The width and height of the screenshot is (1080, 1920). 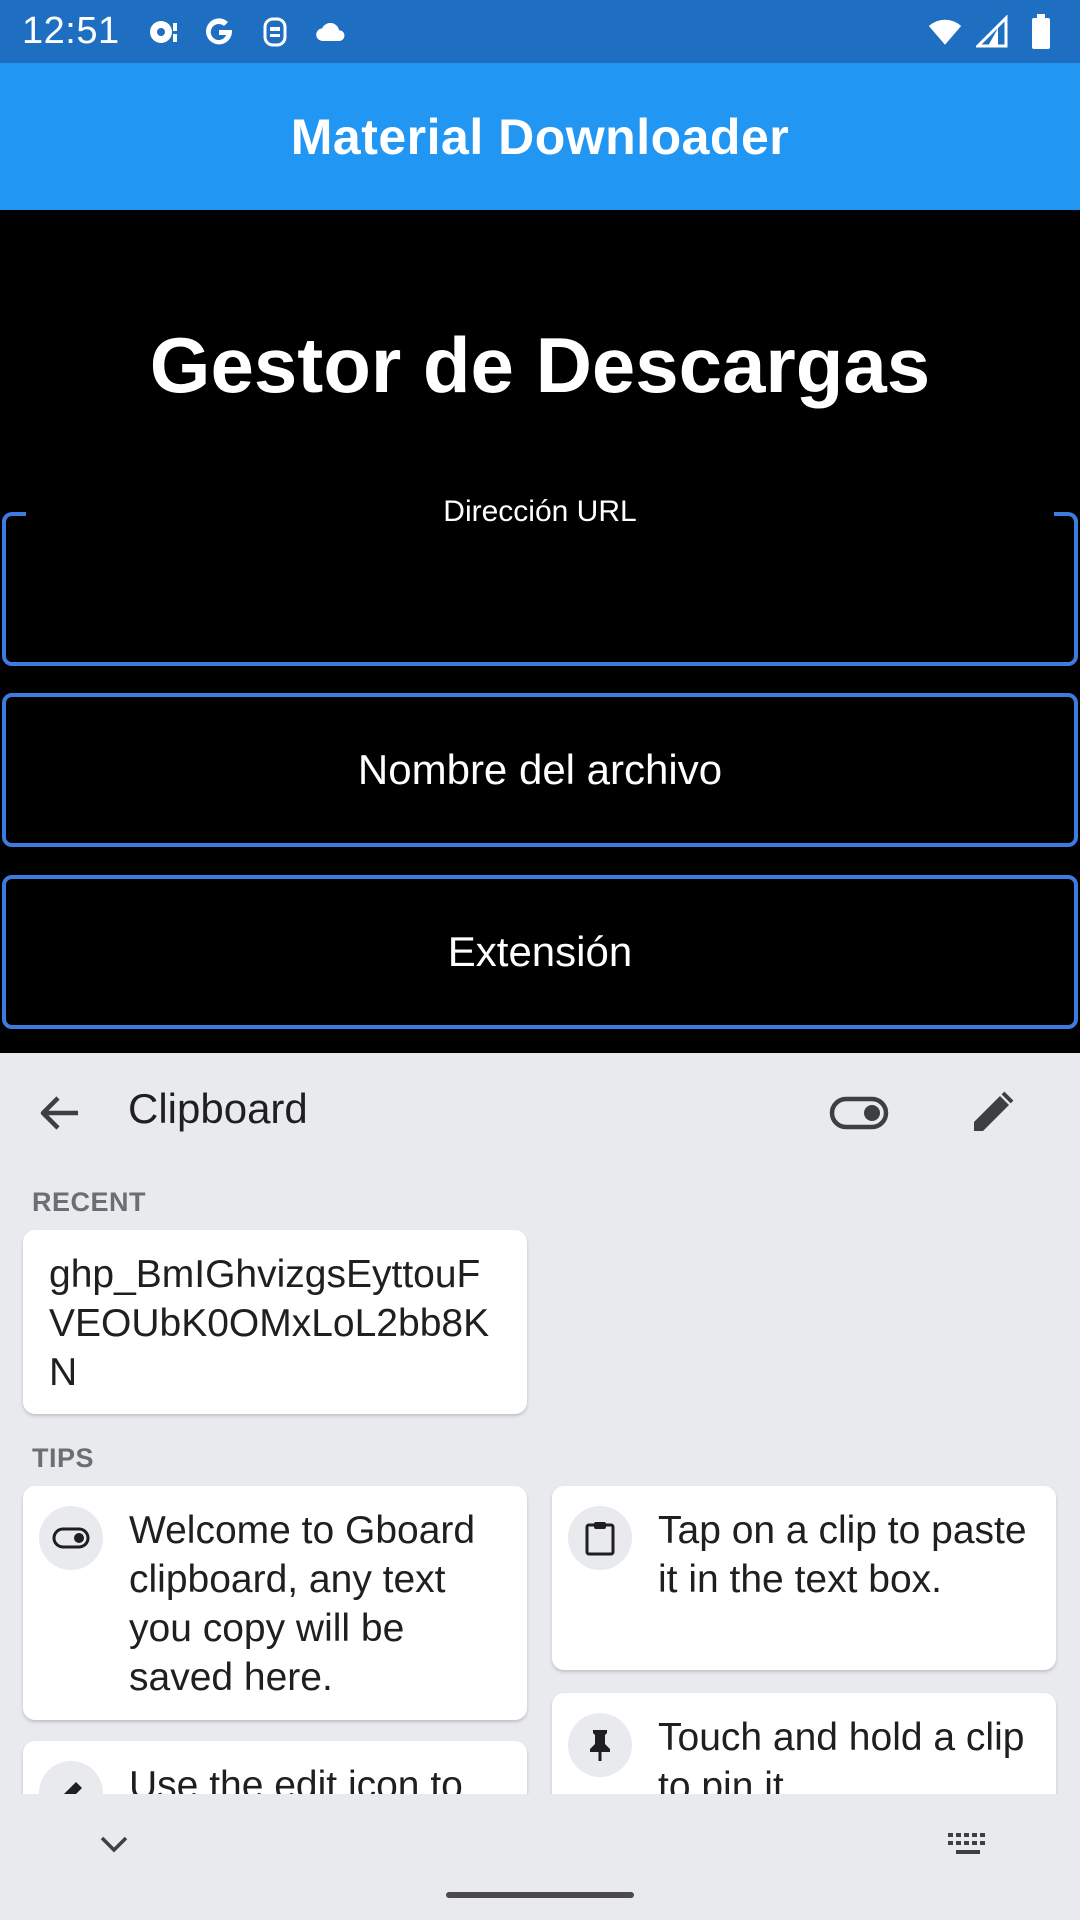 I want to click on battery-icon, so click(x=1041, y=31).